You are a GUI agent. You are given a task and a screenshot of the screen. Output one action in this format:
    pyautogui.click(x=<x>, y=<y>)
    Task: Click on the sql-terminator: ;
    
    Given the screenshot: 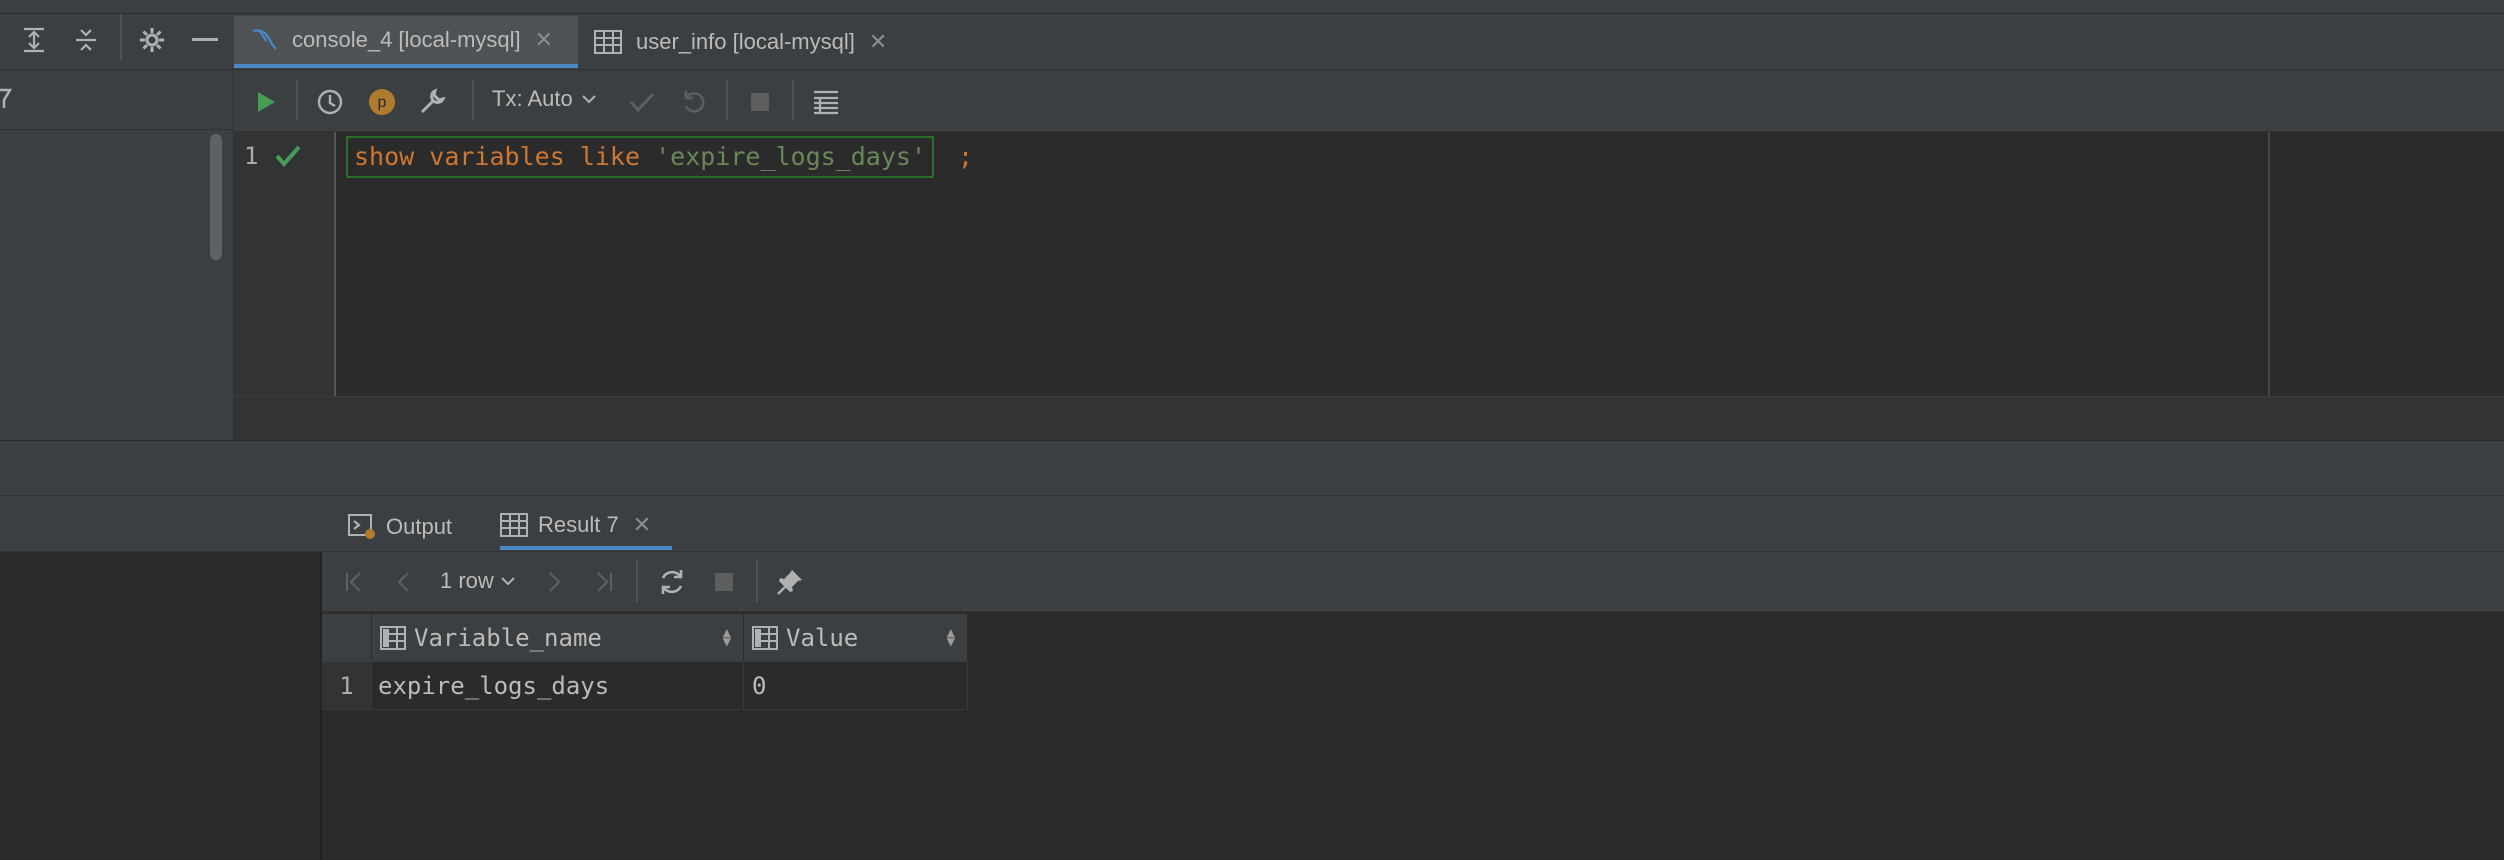 What is the action you would take?
    pyautogui.click(x=966, y=156)
    